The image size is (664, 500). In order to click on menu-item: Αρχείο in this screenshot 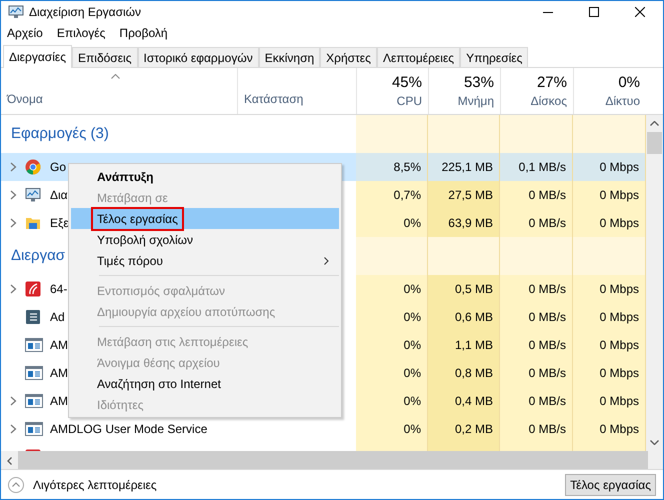, I will do `click(25, 33)`.